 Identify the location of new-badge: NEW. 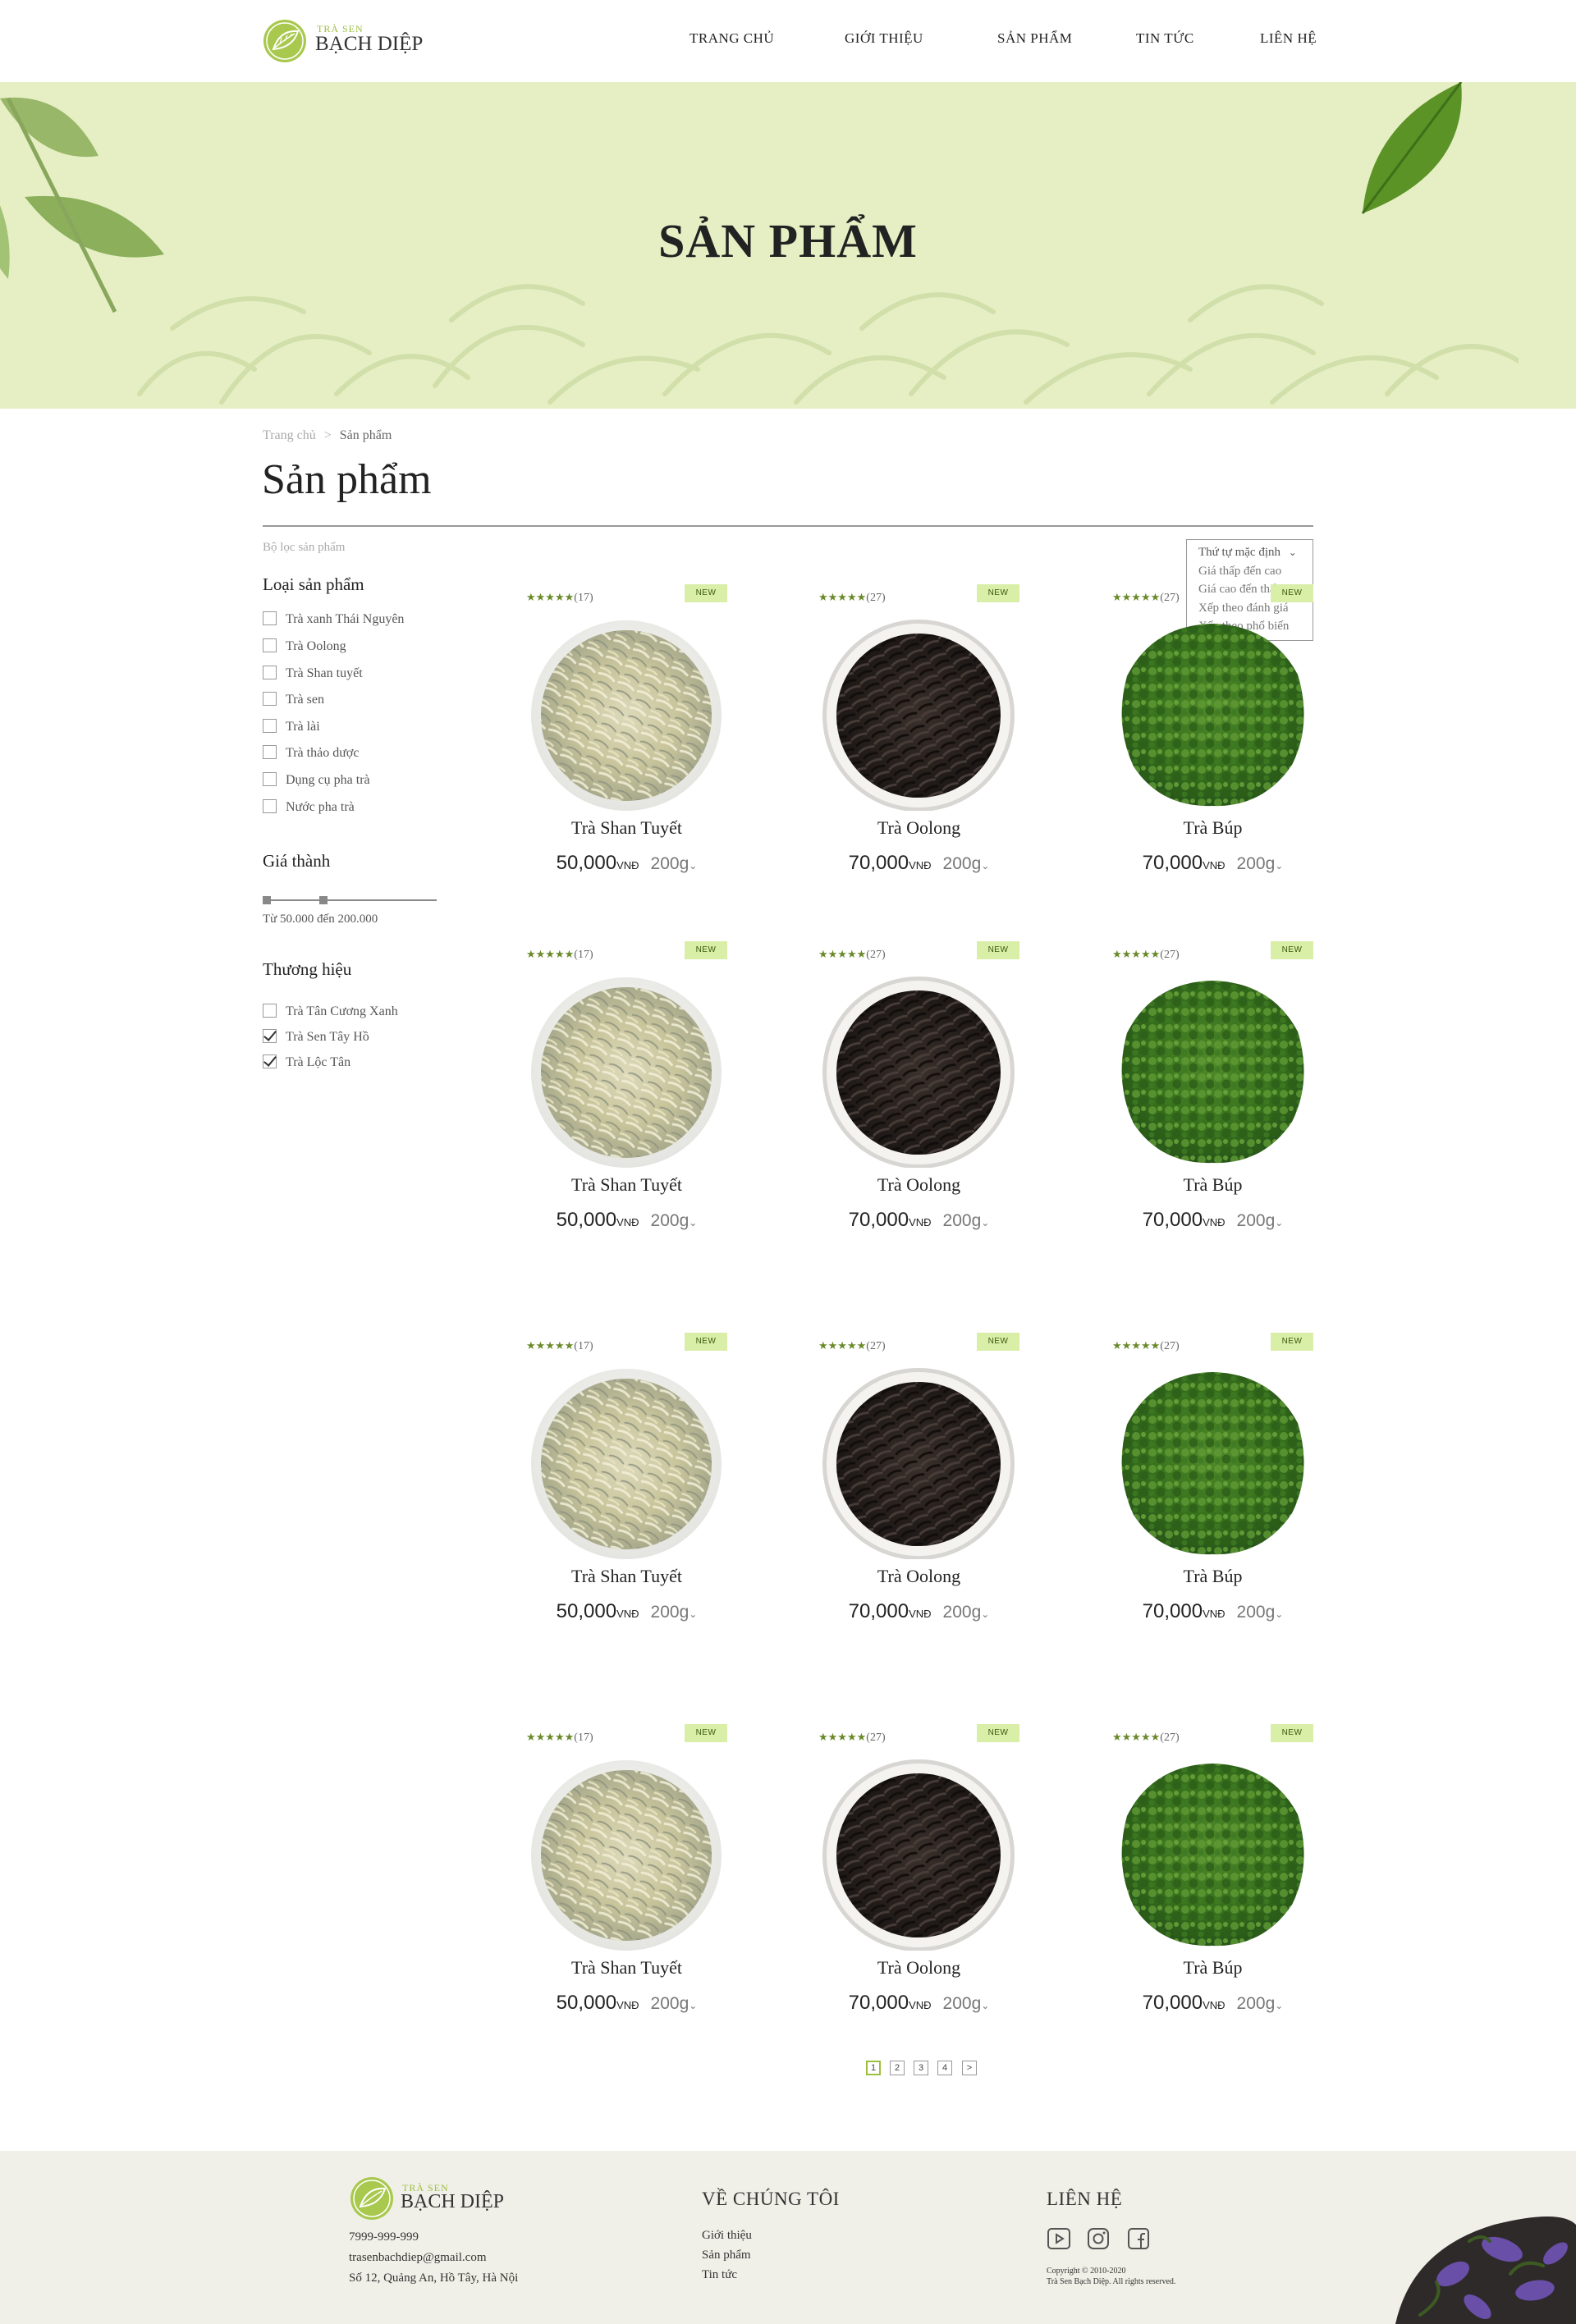
(706, 1342).